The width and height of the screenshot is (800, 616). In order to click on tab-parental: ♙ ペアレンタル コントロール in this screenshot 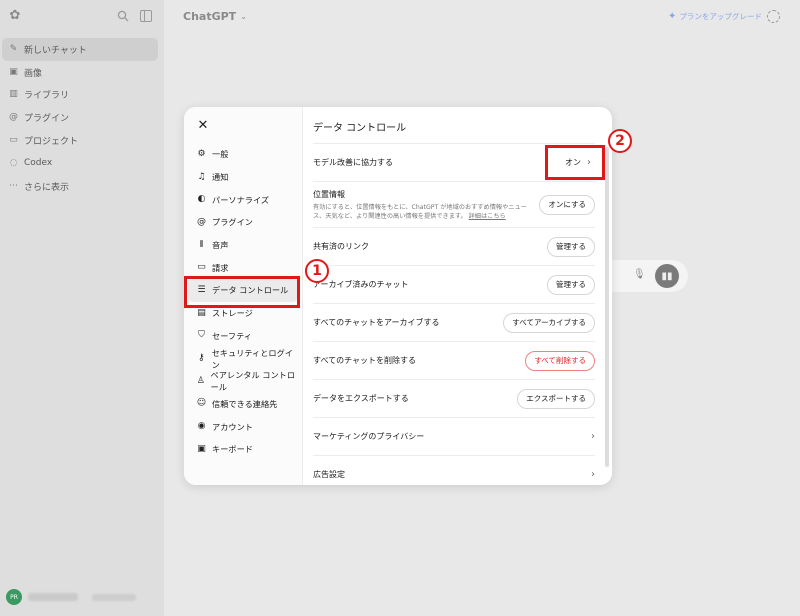, I will do `click(243, 381)`.